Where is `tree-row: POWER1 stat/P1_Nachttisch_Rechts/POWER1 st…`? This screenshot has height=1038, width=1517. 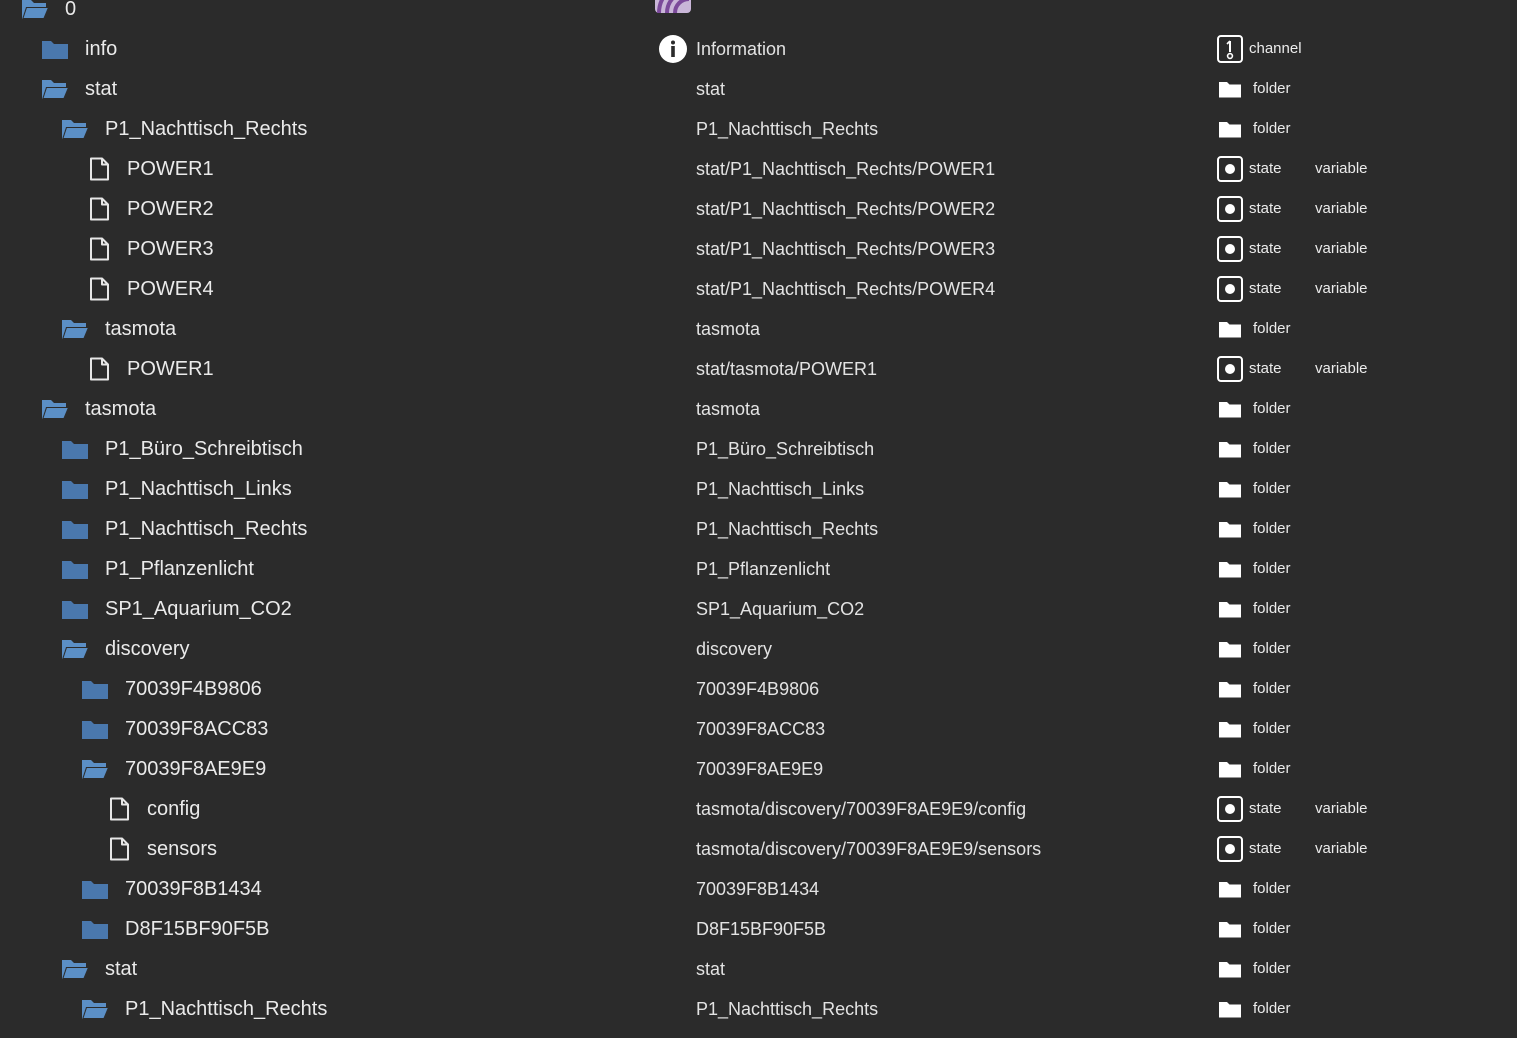
tree-row: POWER1 stat/P1_Nachttisch_Rechts/POWER1 st… is located at coordinates (758, 169).